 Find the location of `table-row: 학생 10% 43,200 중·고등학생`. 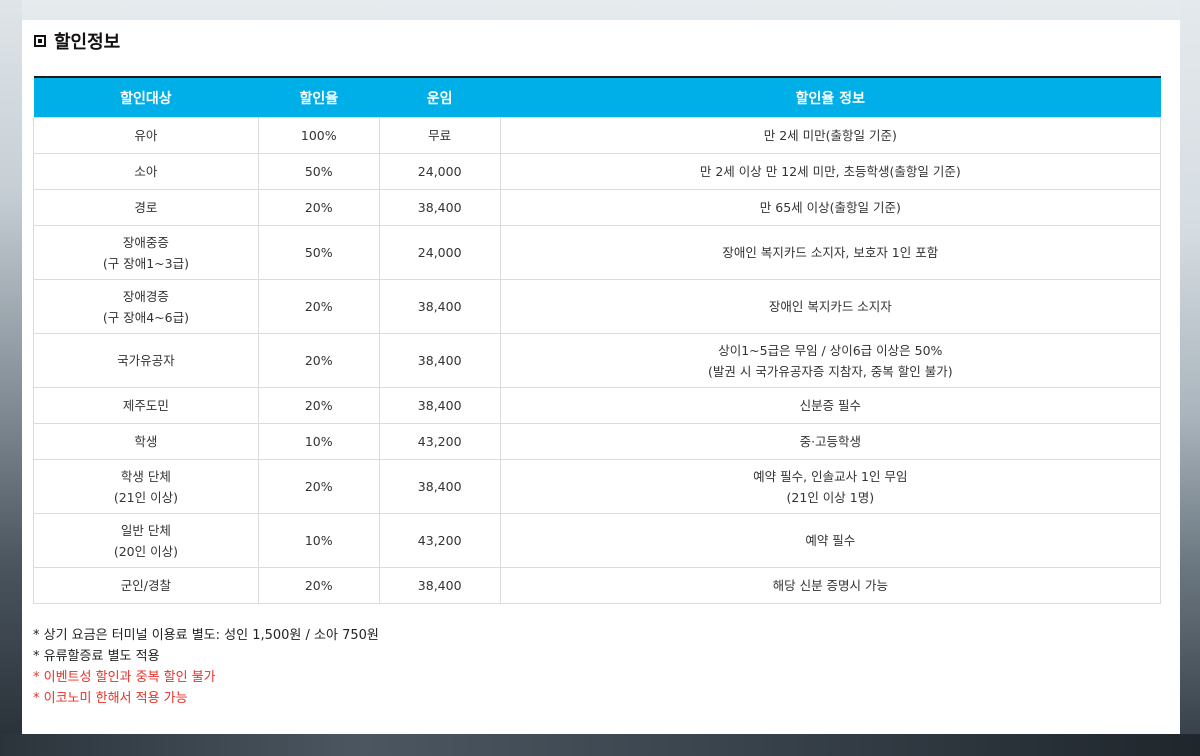

table-row: 학생 10% 43,200 중·고등학생 is located at coordinates (597, 441).